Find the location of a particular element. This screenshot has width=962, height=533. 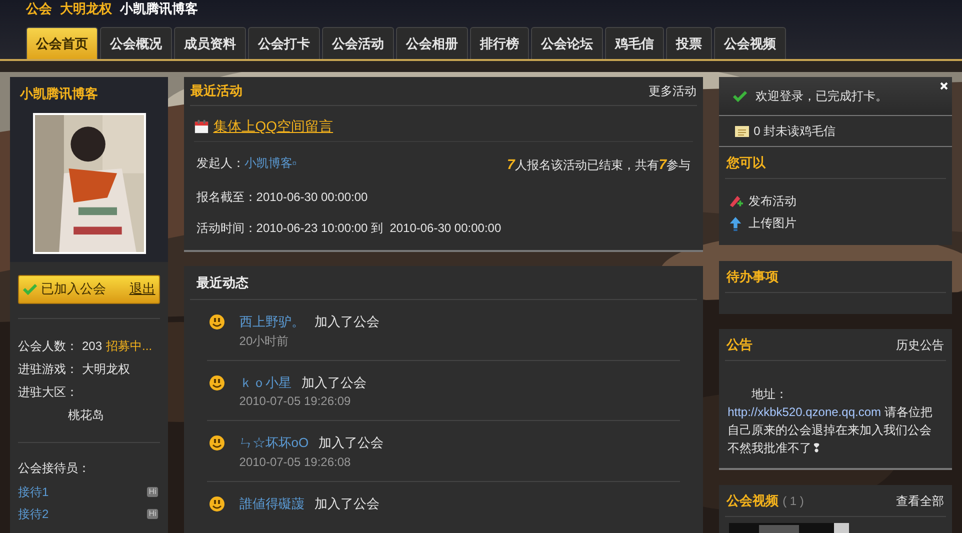

nav-tab: 排行榜 is located at coordinates (499, 43).